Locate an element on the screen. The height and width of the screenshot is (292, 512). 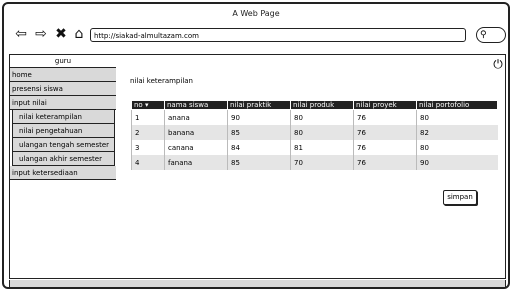
sort-down-icon: ▾ is located at coordinates (147, 105).